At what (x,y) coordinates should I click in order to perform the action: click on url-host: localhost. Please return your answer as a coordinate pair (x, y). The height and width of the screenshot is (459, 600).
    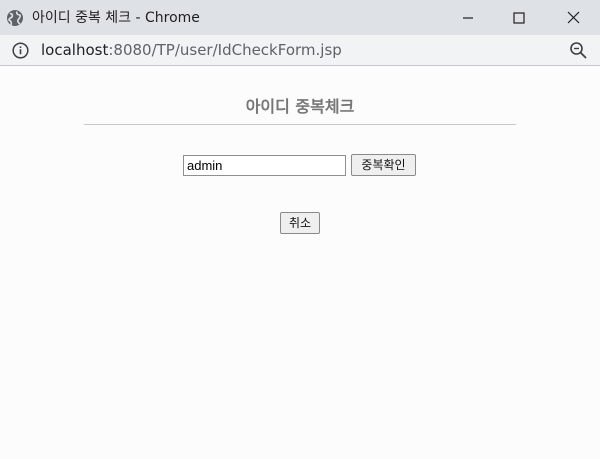
    Looking at the image, I should click on (75, 50).